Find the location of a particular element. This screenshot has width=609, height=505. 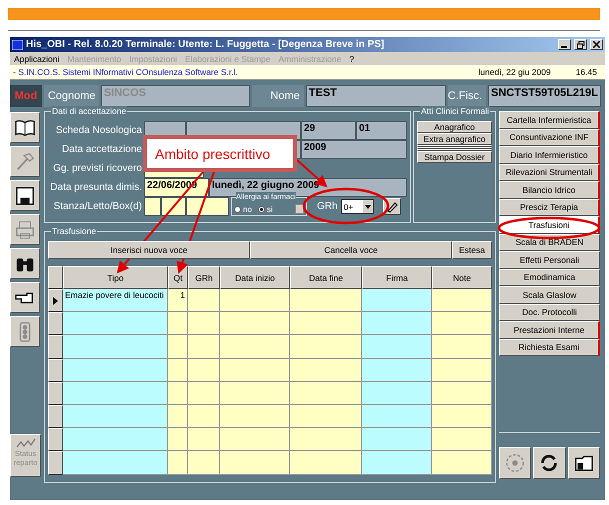

column-header: Data fine is located at coordinates (326, 277).